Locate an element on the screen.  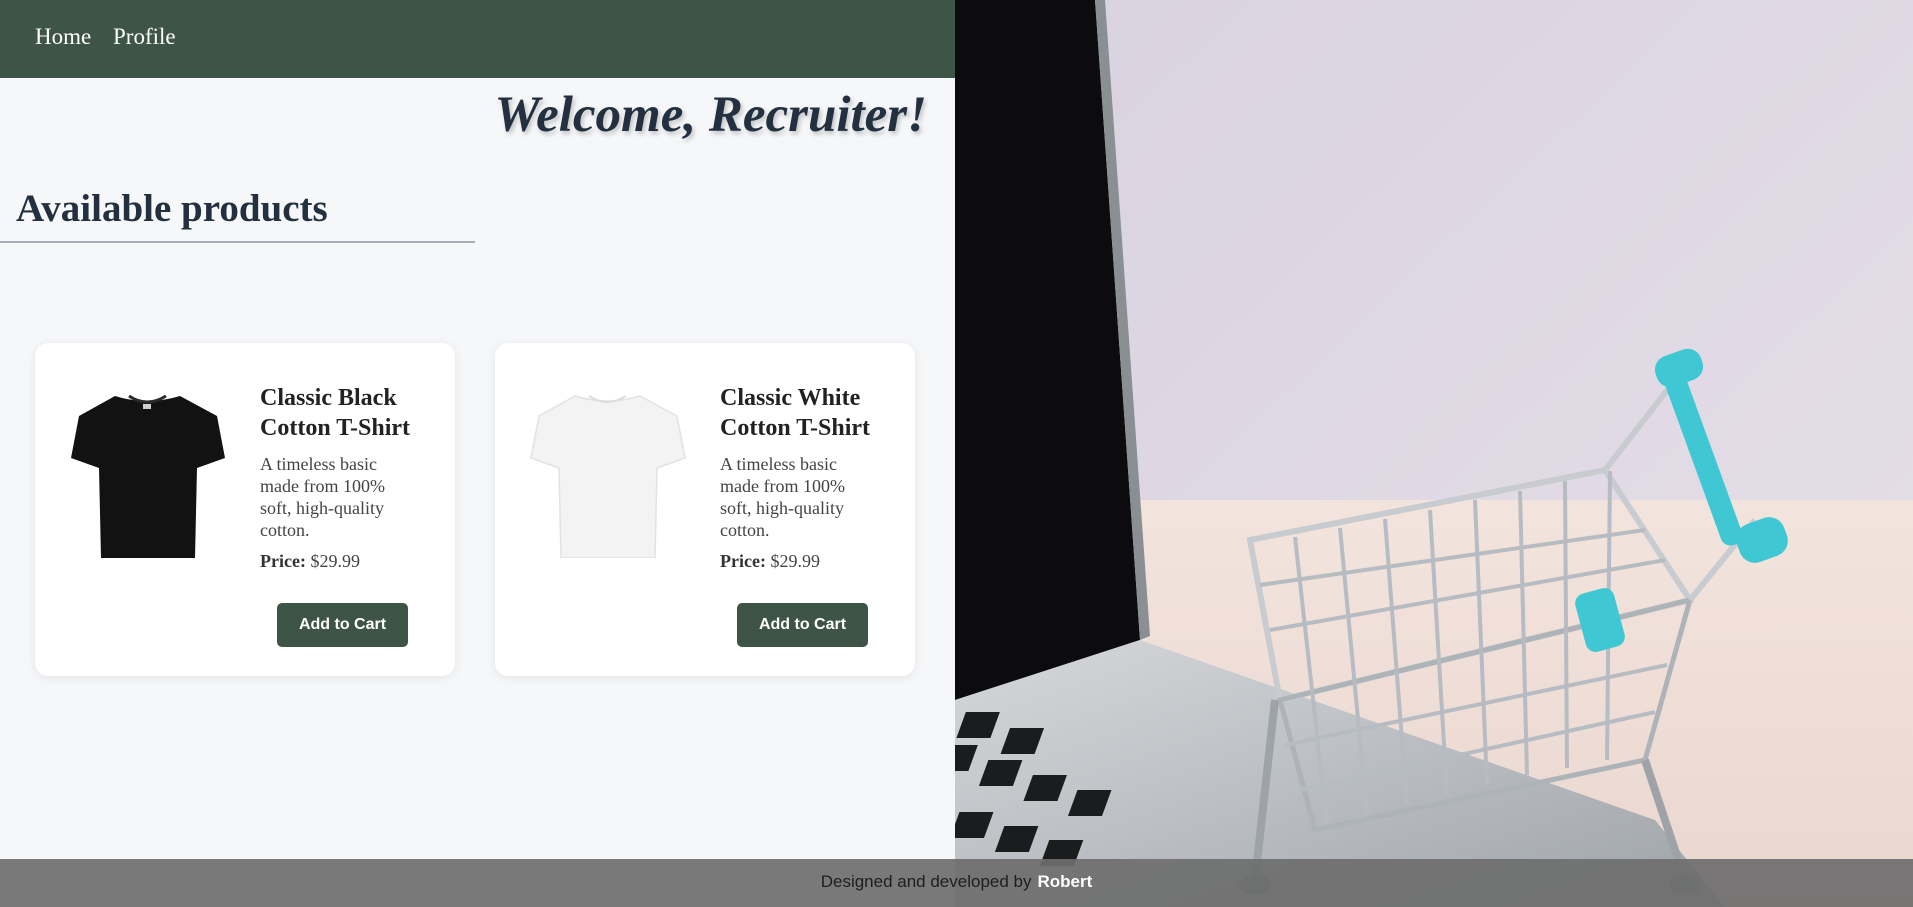
footer-credit: Designed and developed by Robert is located at coordinates (956, 882).